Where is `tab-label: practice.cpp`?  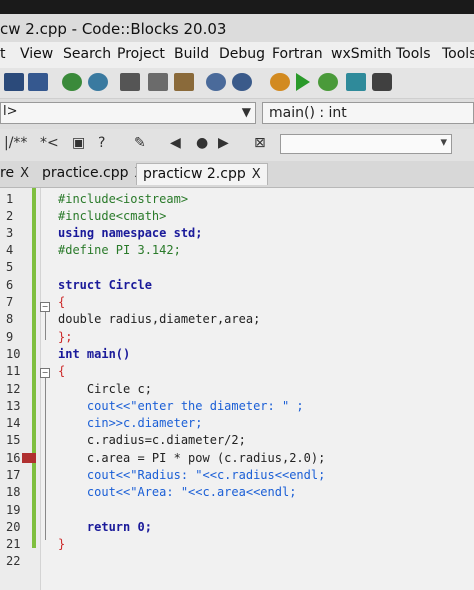 tab-label: practice.cpp is located at coordinates (85, 173).